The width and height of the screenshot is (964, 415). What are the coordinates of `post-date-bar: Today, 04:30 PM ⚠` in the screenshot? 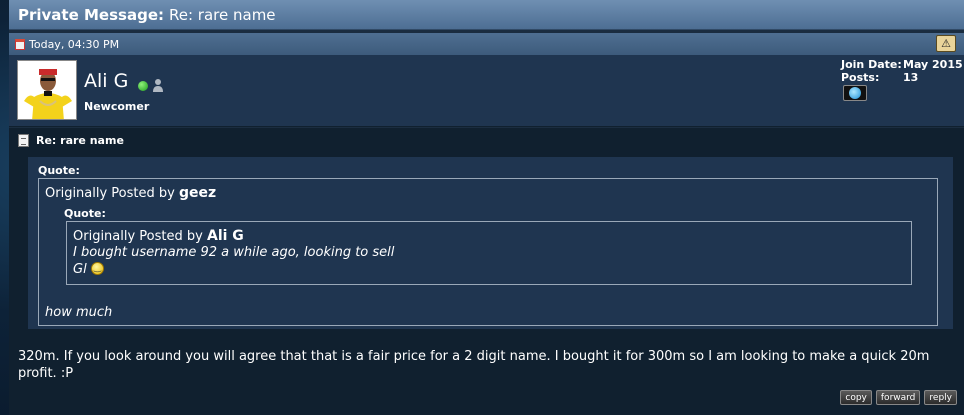 It's located at (486, 44).